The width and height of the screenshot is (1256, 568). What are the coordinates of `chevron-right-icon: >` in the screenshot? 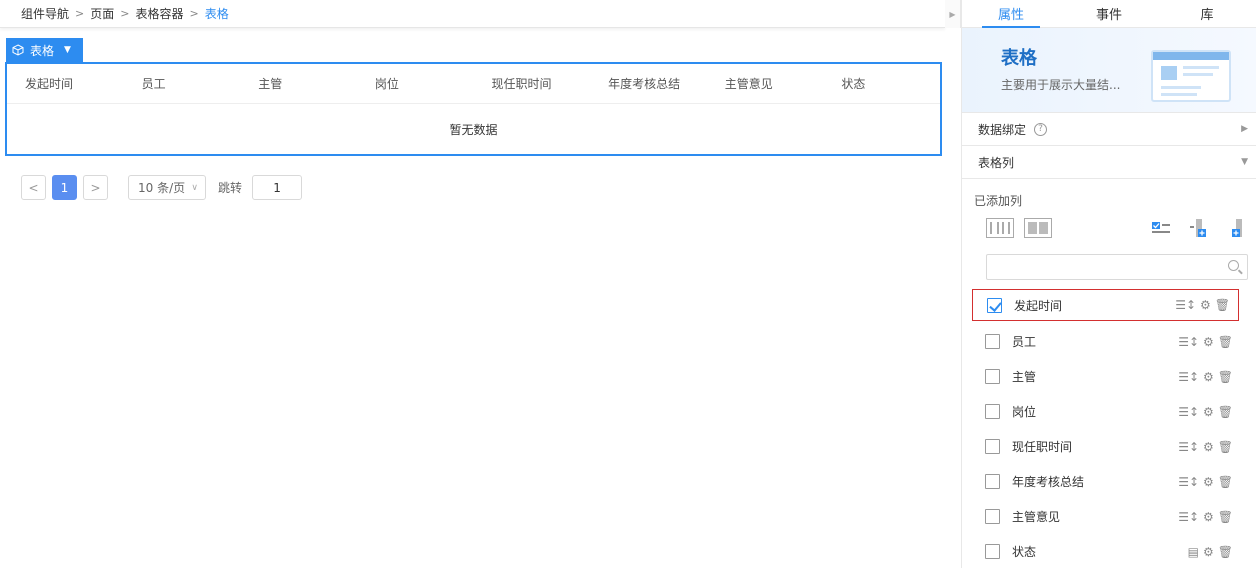 It's located at (194, 13).